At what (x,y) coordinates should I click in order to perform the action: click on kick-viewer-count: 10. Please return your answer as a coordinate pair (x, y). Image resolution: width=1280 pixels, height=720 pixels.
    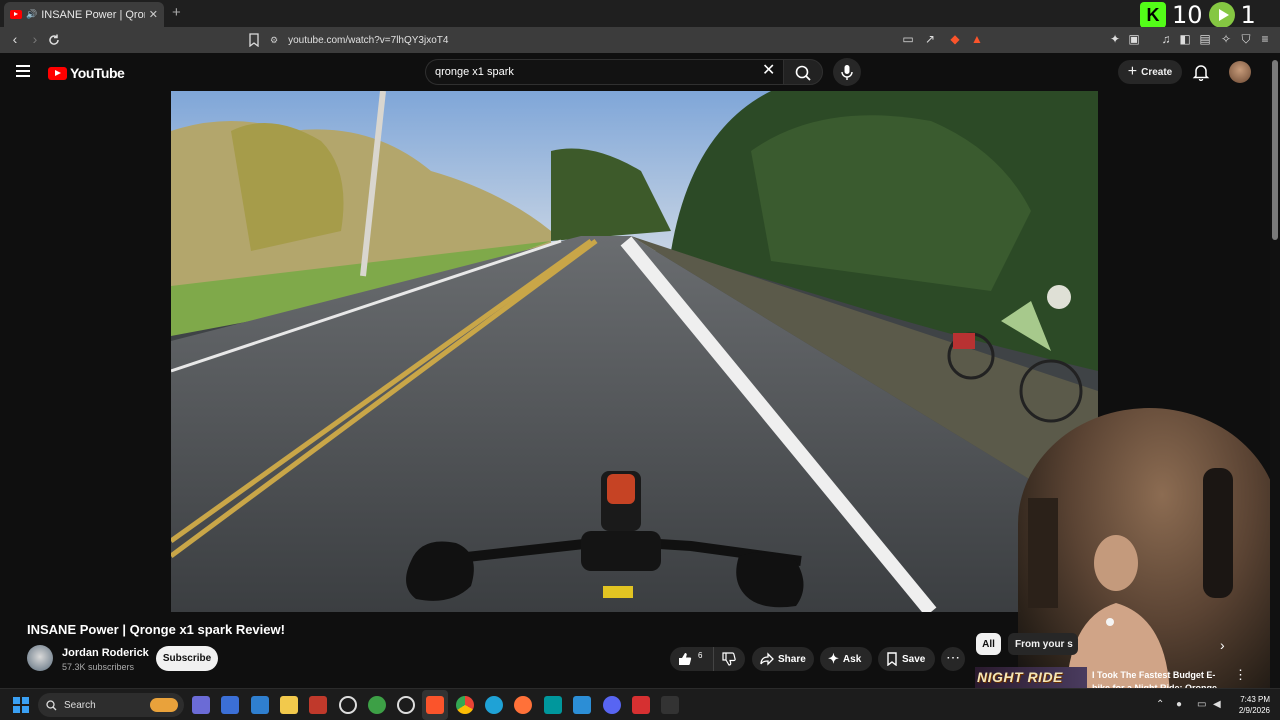
    Looking at the image, I should click on (1187, 15).